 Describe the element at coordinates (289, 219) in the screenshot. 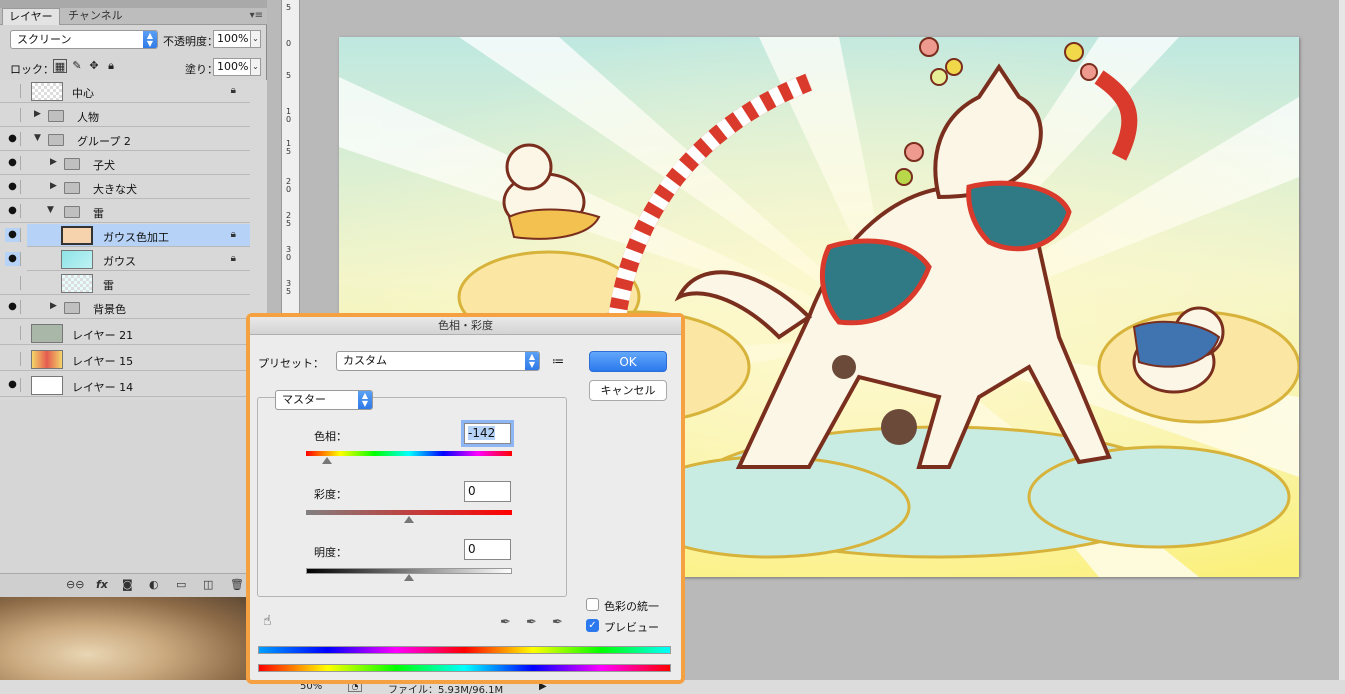

I see `ruler-mark: 2 5` at that location.